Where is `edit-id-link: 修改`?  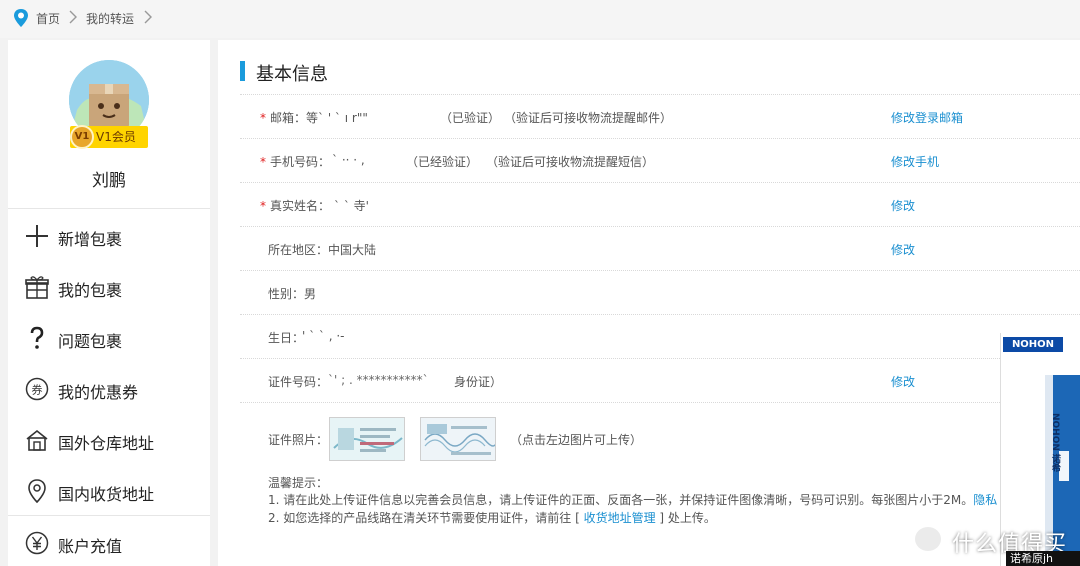
edit-id-link: 修改 is located at coordinates (903, 381).